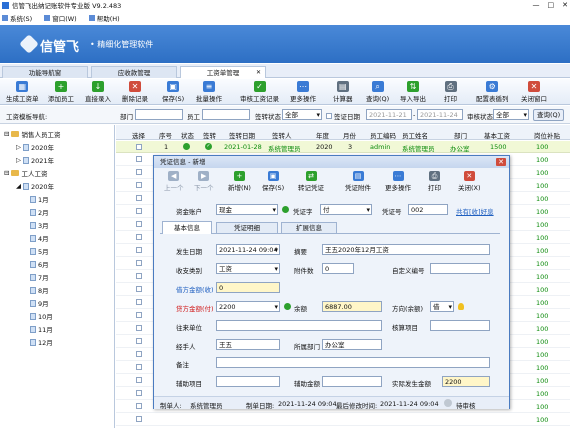  I want to click on tree-node: 4月, so click(39, 238).